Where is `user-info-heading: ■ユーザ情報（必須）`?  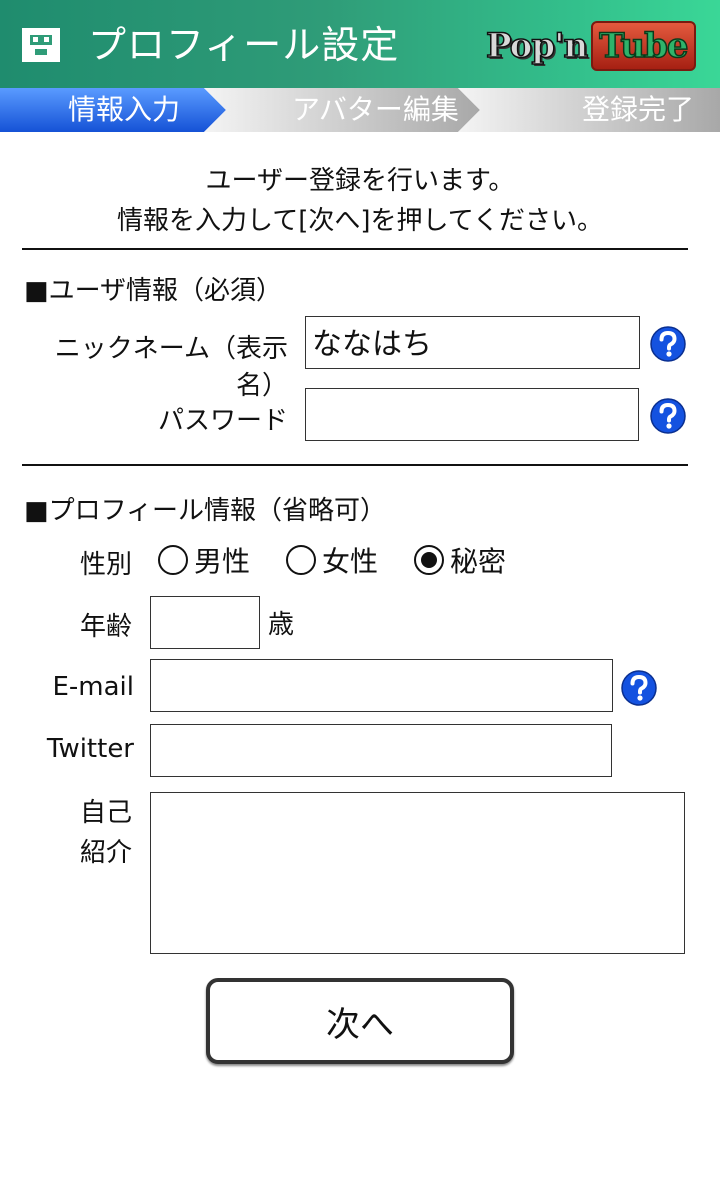
user-info-heading: ■ユーザ情報（必須） is located at coordinates (153, 291).